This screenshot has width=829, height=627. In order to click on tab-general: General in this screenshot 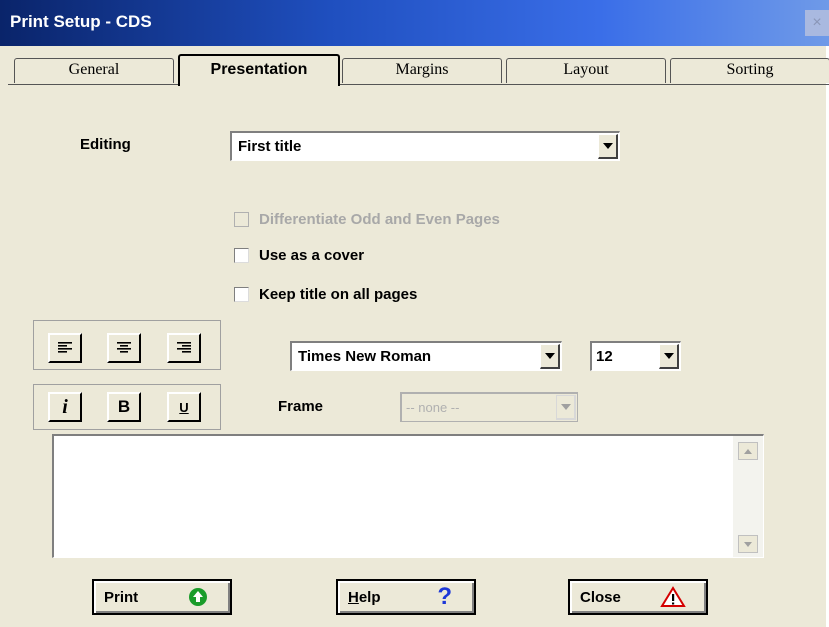, I will do `click(94, 70)`.